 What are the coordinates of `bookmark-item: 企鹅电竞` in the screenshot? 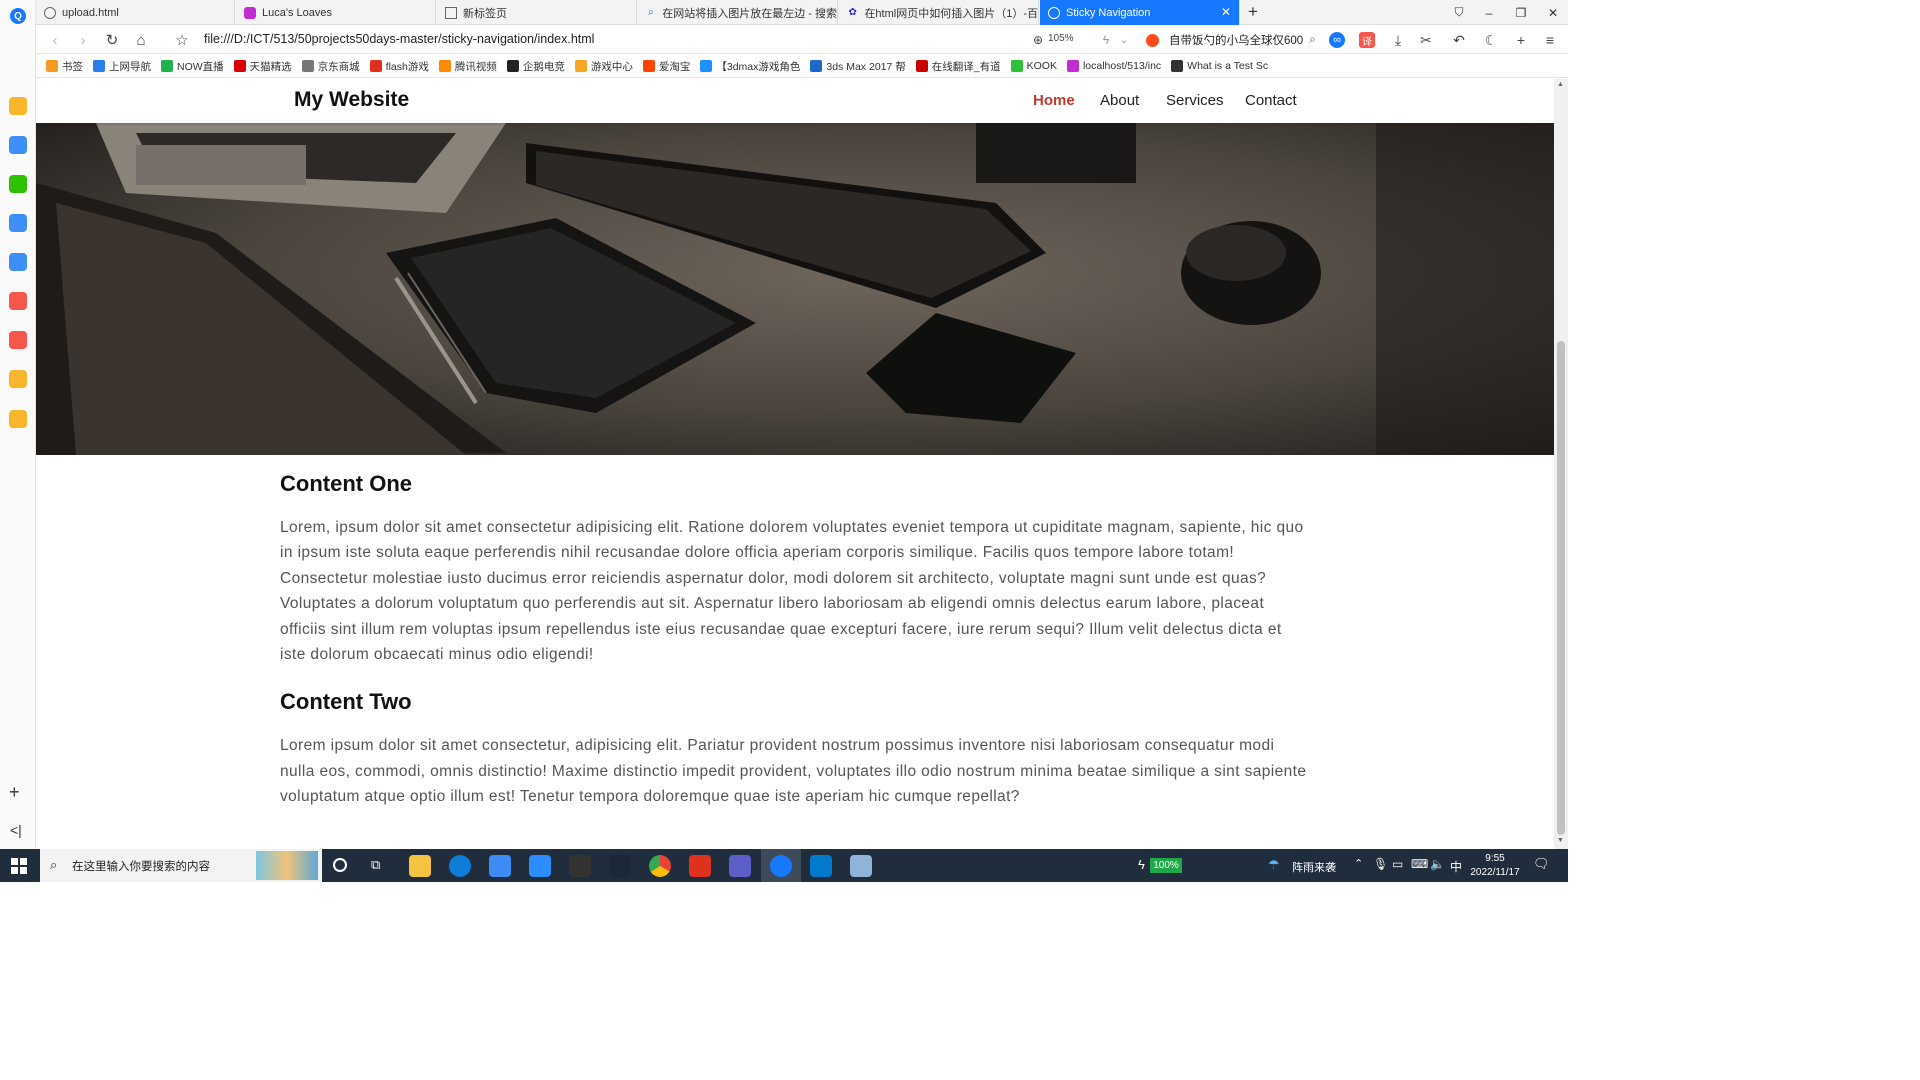 It's located at (535, 66).